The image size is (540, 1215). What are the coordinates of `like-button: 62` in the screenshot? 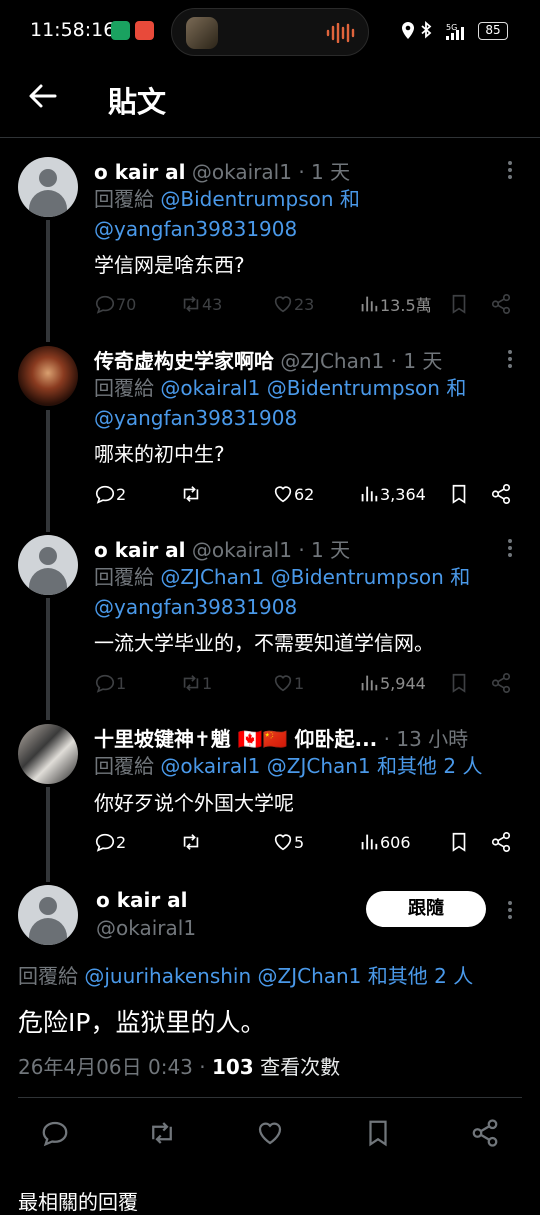 It's located at (293, 494).